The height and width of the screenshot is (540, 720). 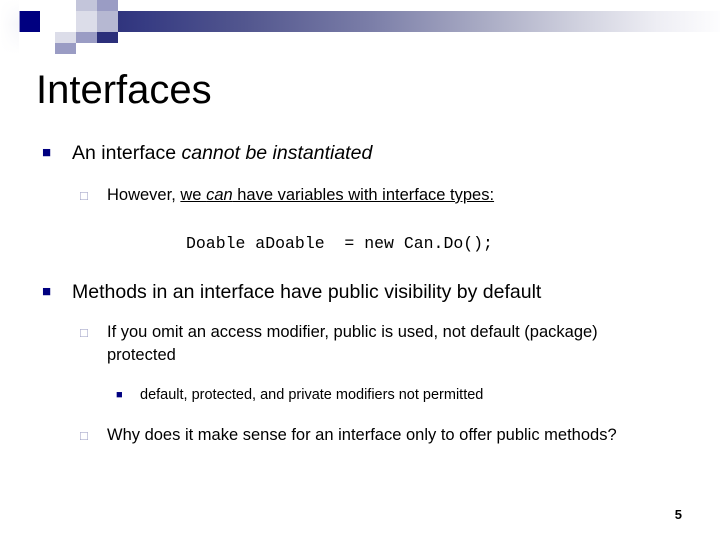 What do you see at coordinates (339, 243) in the screenshot?
I see `code-sample: Doable aDoable = new Can.Do();` at bounding box center [339, 243].